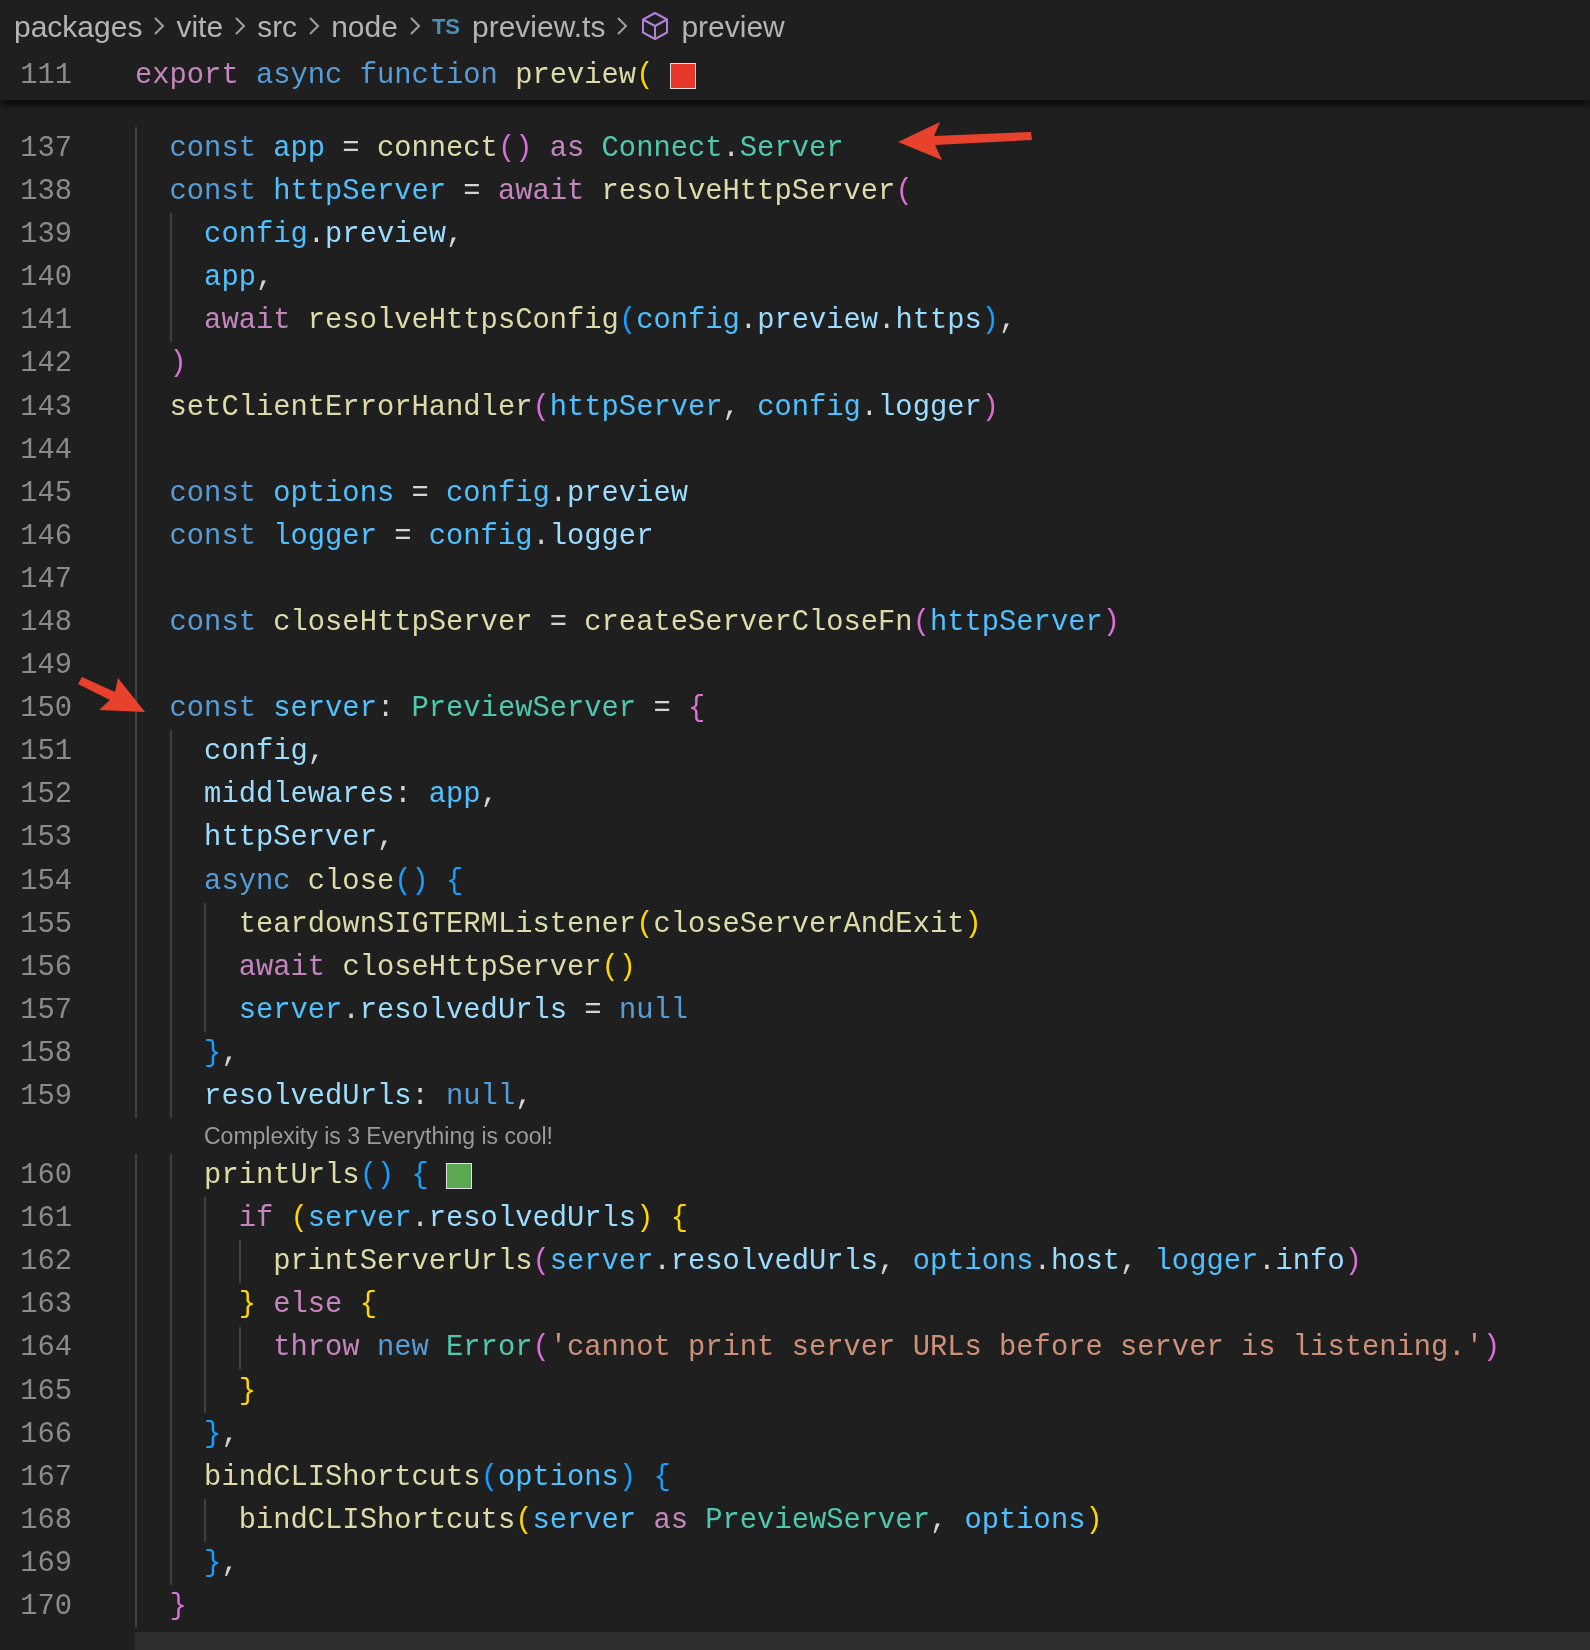  What do you see at coordinates (670, 1520) in the screenshot?
I see `code-line: bindCLIShortcuts(server as PreviewServer, options)` at bounding box center [670, 1520].